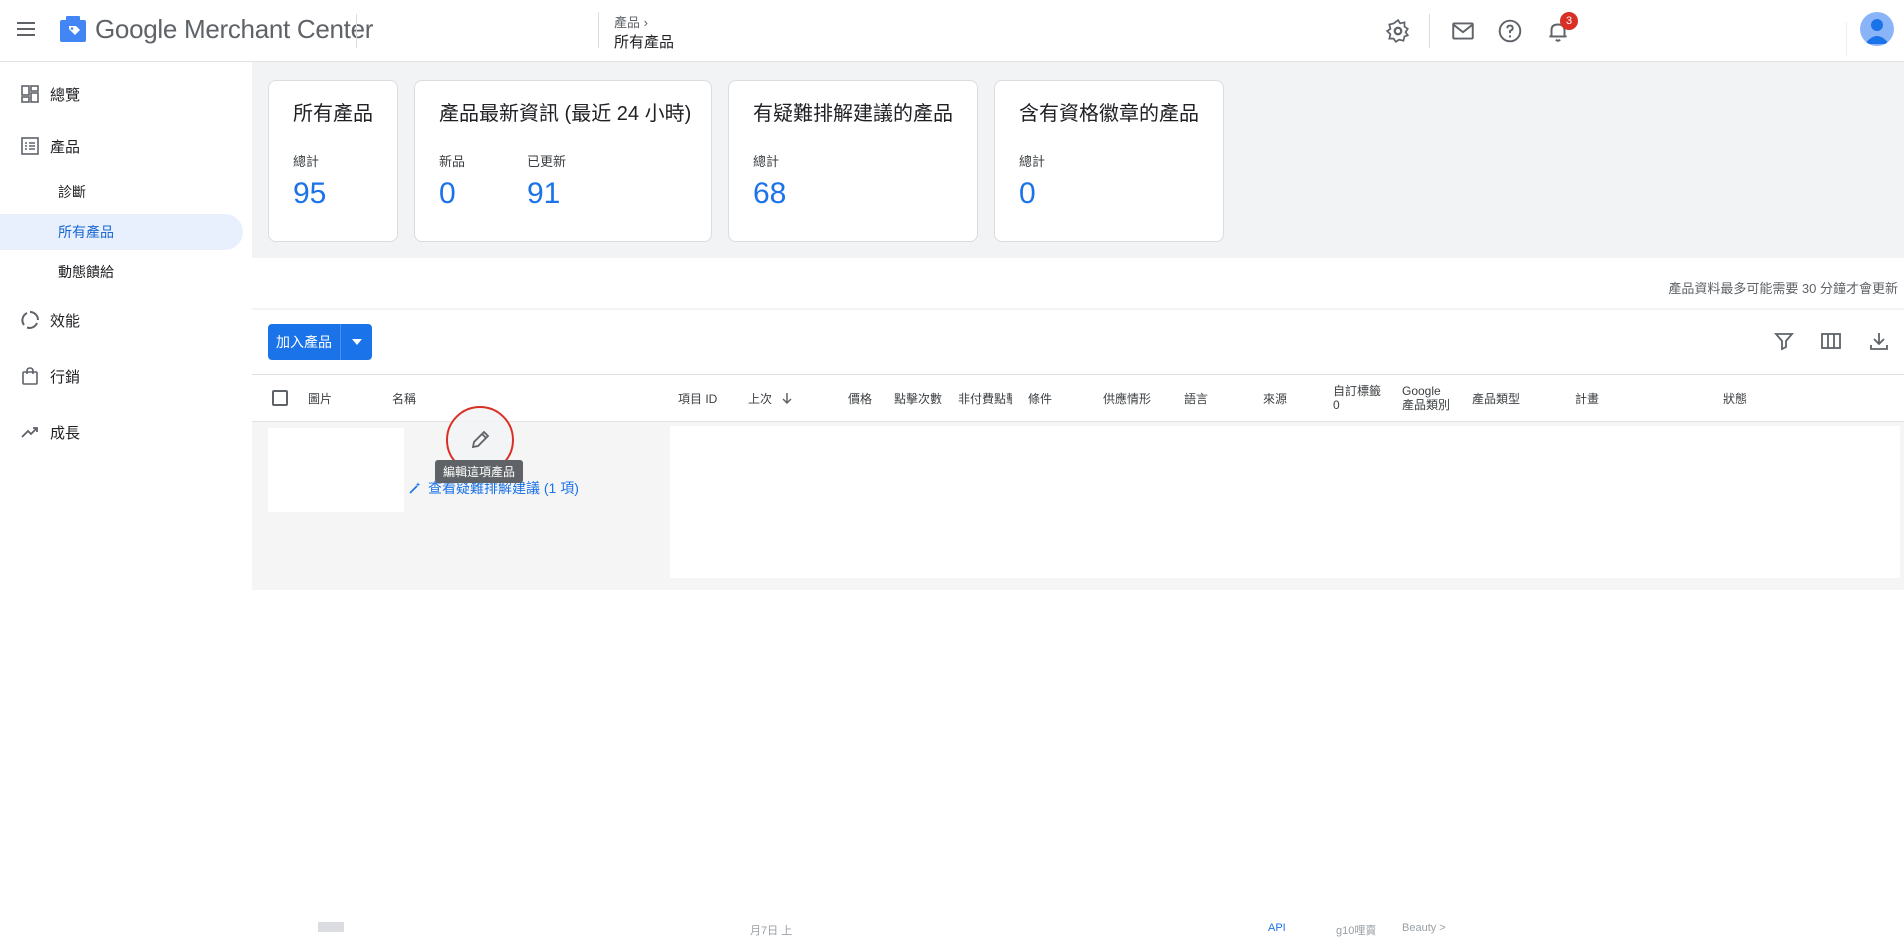 The height and width of the screenshot is (938, 1904). What do you see at coordinates (30, 146) in the screenshot?
I see `list-icon` at bounding box center [30, 146].